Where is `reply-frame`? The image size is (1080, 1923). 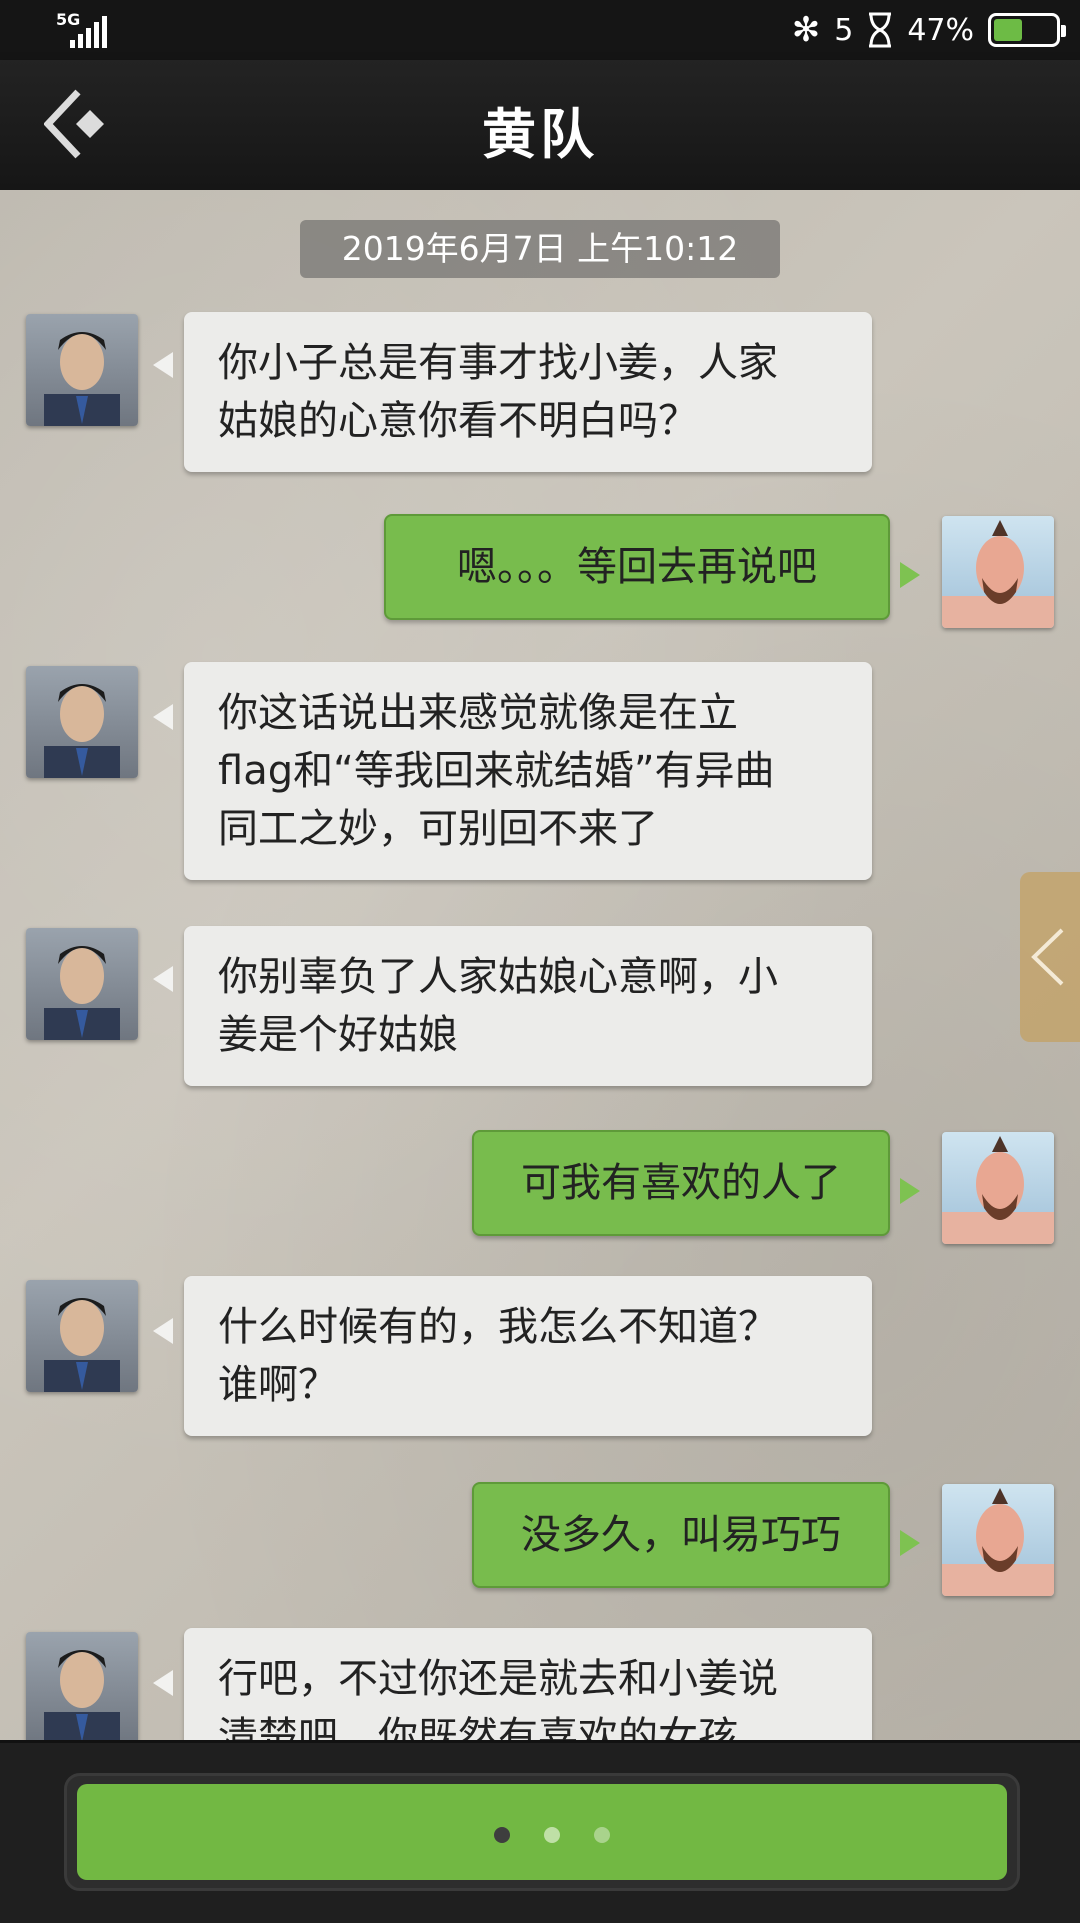
reply-frame is located at coordinates (542, 1832).